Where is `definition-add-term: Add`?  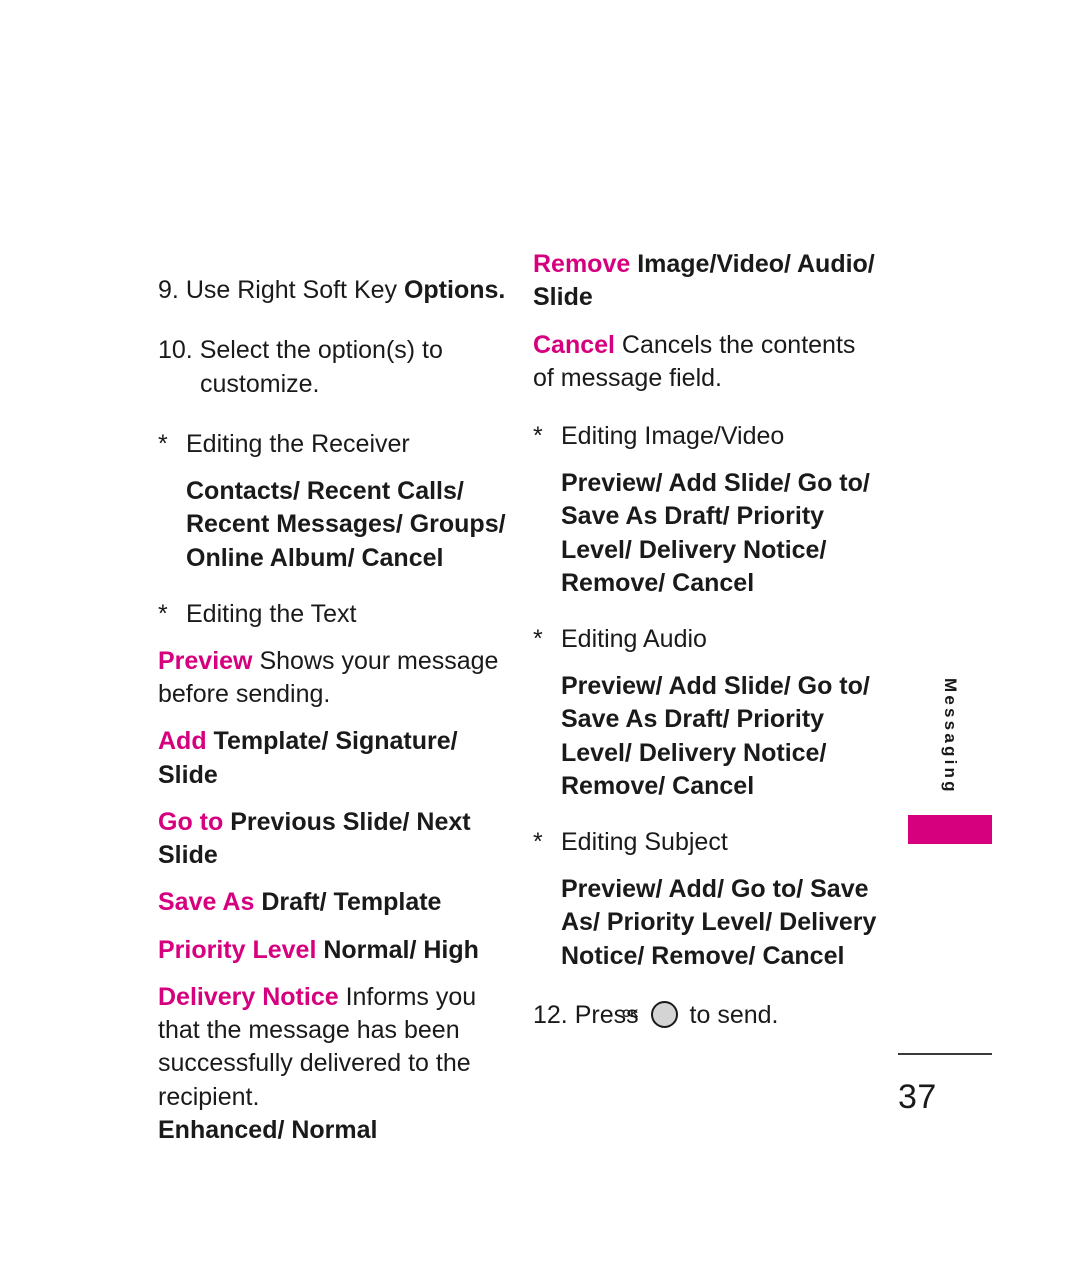 definition-add-term: Add is located at coordinates (182, 741).